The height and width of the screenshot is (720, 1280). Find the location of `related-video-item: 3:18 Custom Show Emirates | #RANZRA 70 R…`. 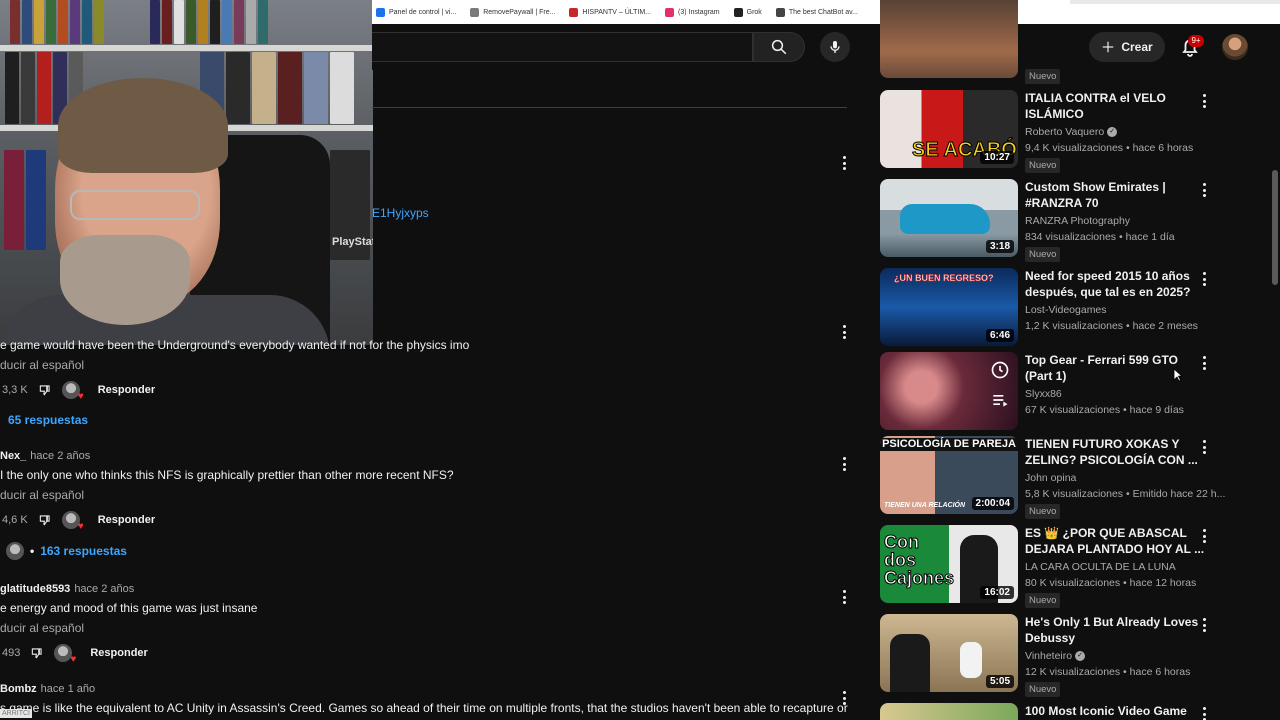

related-video-item: 3:18 Custom Show Emirates | #RANZRA 70 R… is located at coordinates (1050, 220).